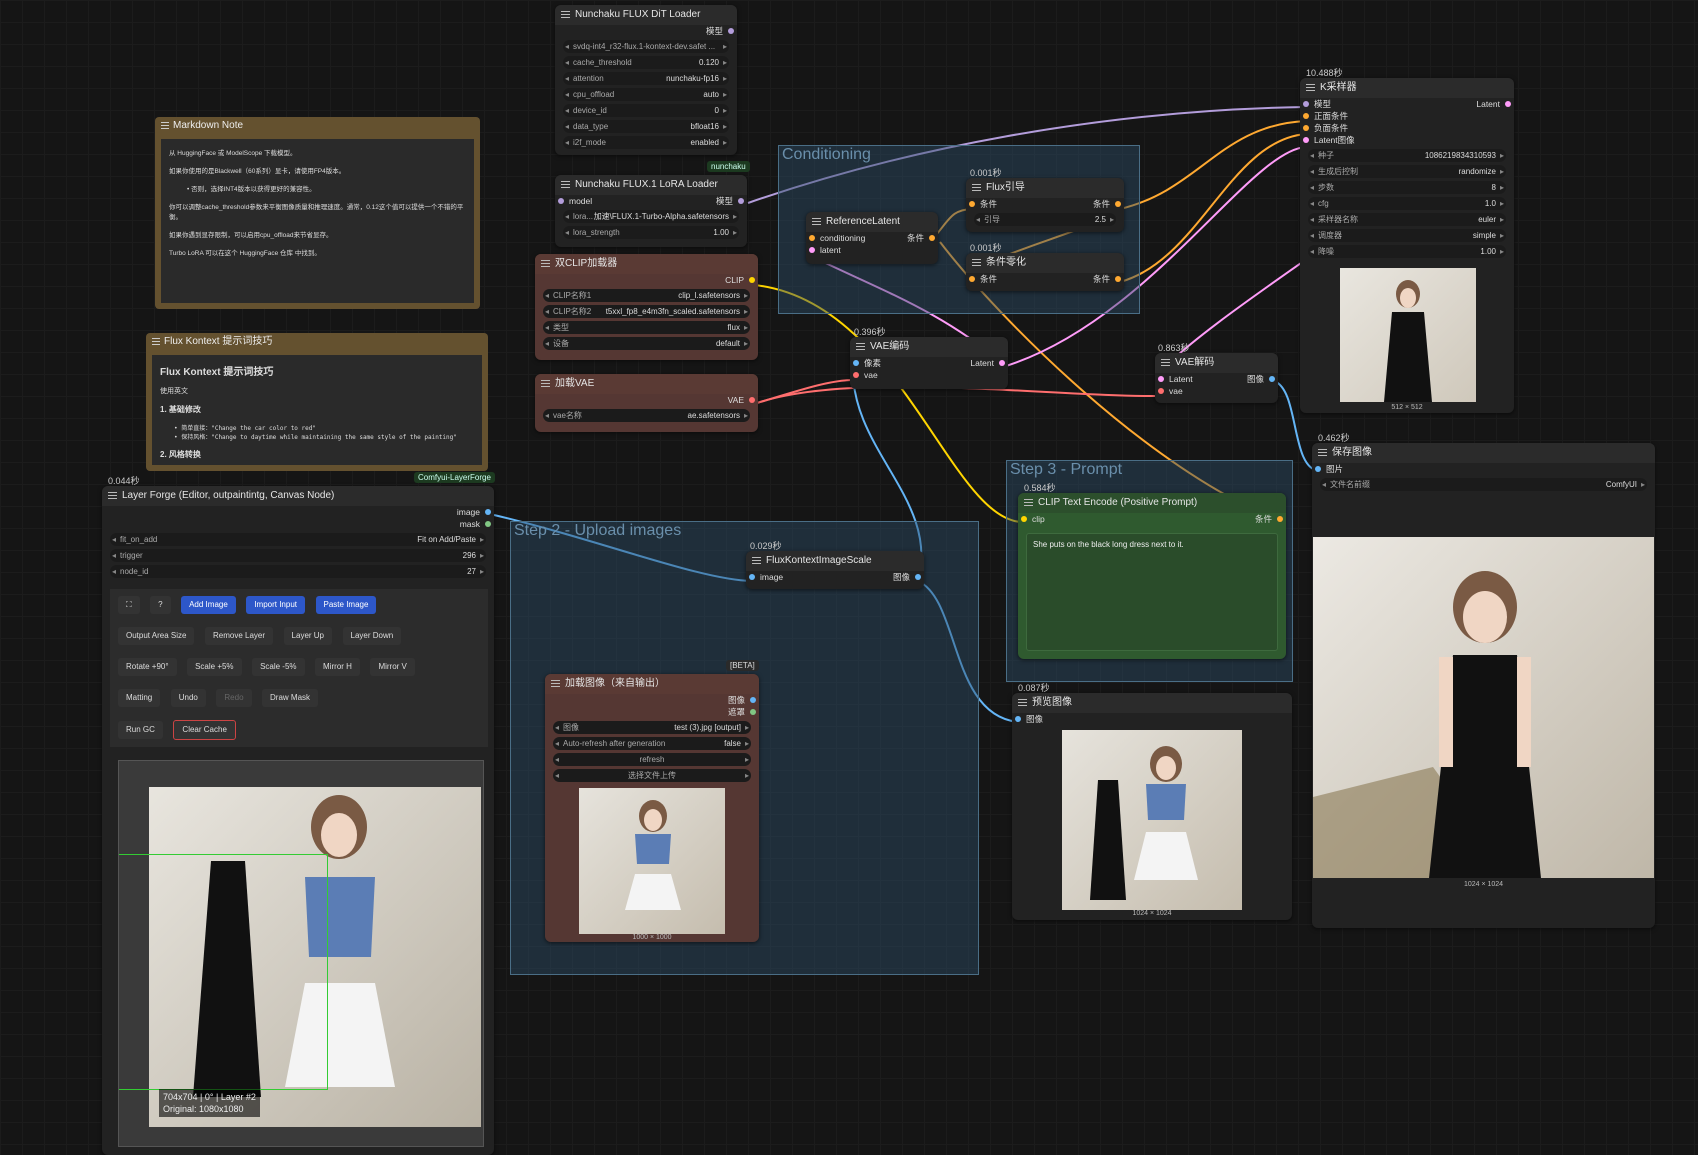 Image resolution: width=1698 pixels, height=1155 pixels. What do you see at coordinates (239, 636) in the screenshot?
I see `remove-layer-button: Remove Layer` at bounding box center [239, 636].